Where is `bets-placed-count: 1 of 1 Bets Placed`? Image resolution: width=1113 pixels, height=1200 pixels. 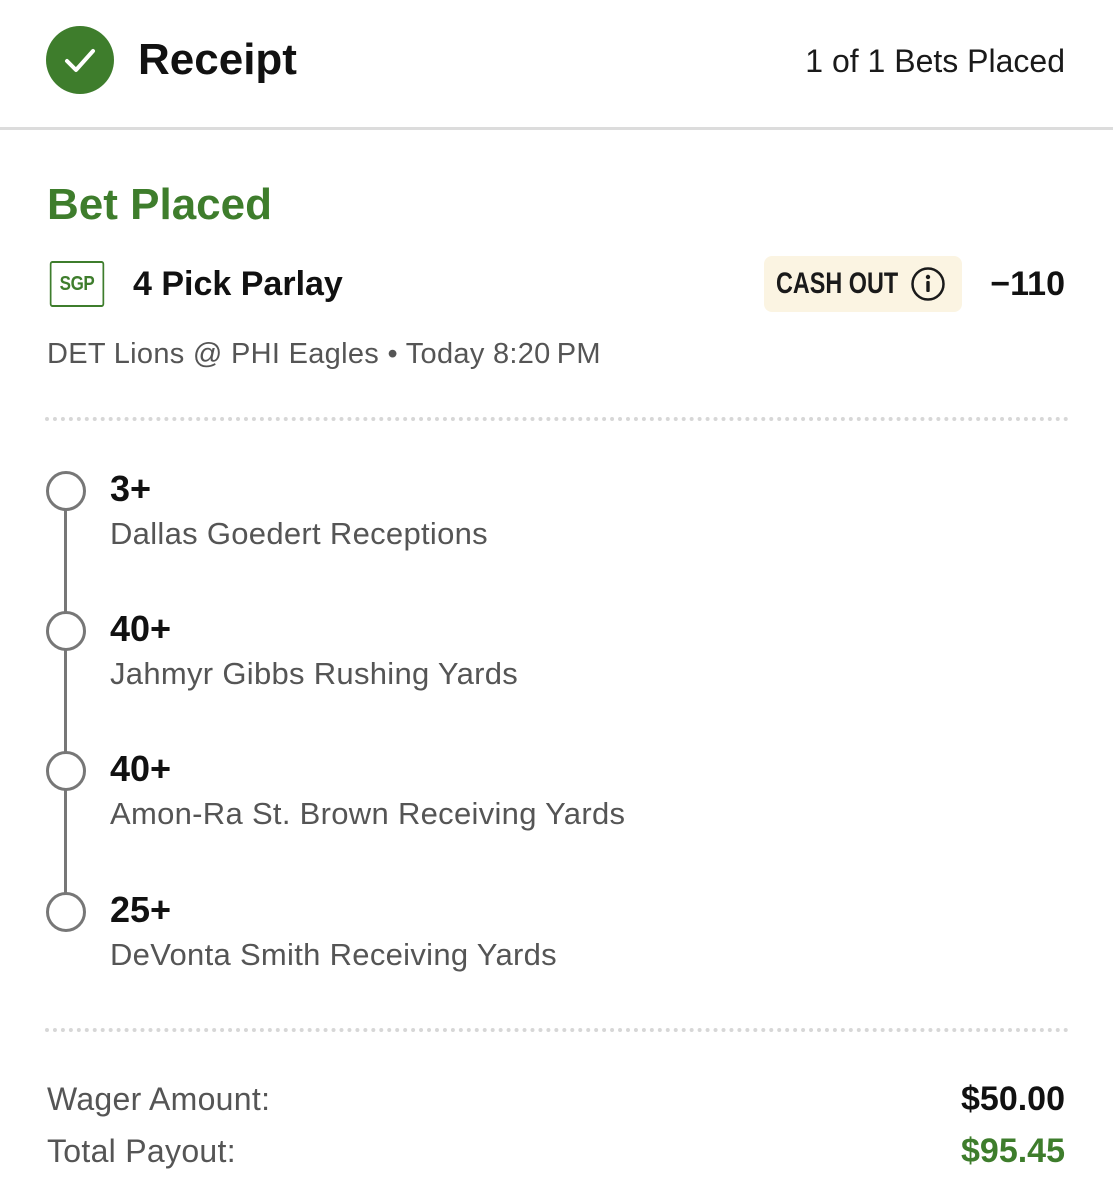 bets-placed-count: 1 of 1 Bets Placed is located at coordinates (935, 61).